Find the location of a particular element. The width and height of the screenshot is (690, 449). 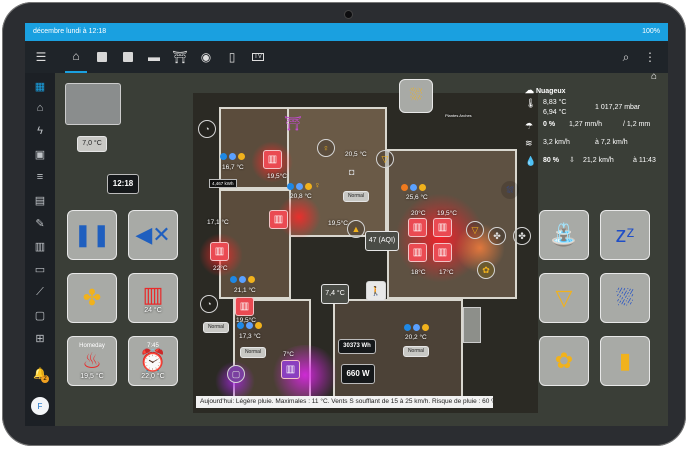

room-temp-10: 19,5°C is located at coordinates (447, 213).